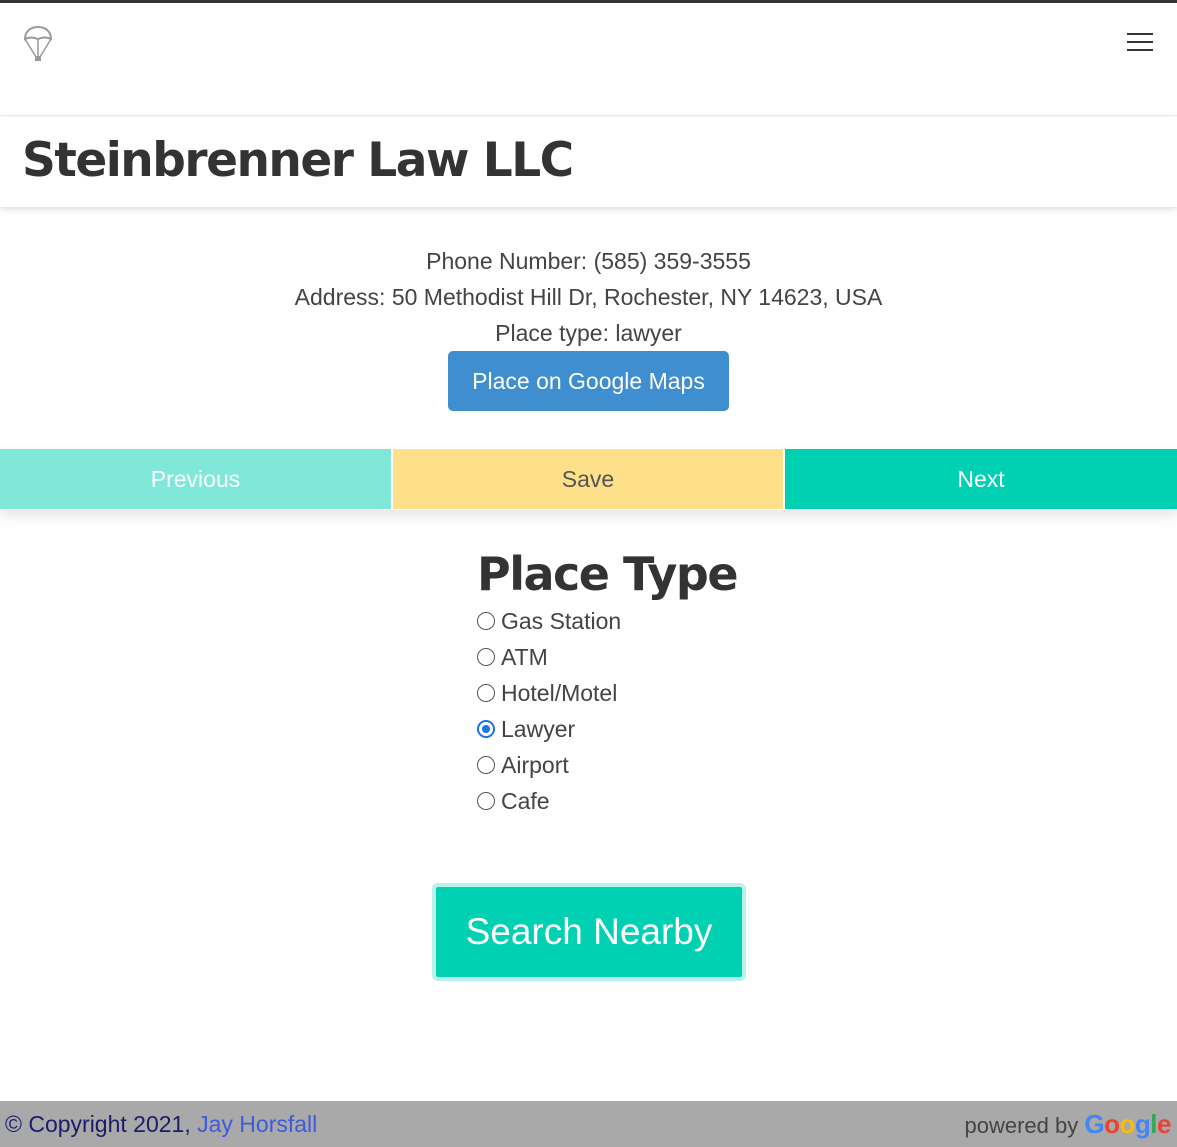  I want to click on option-label: Lawyer, so click(538, 728).